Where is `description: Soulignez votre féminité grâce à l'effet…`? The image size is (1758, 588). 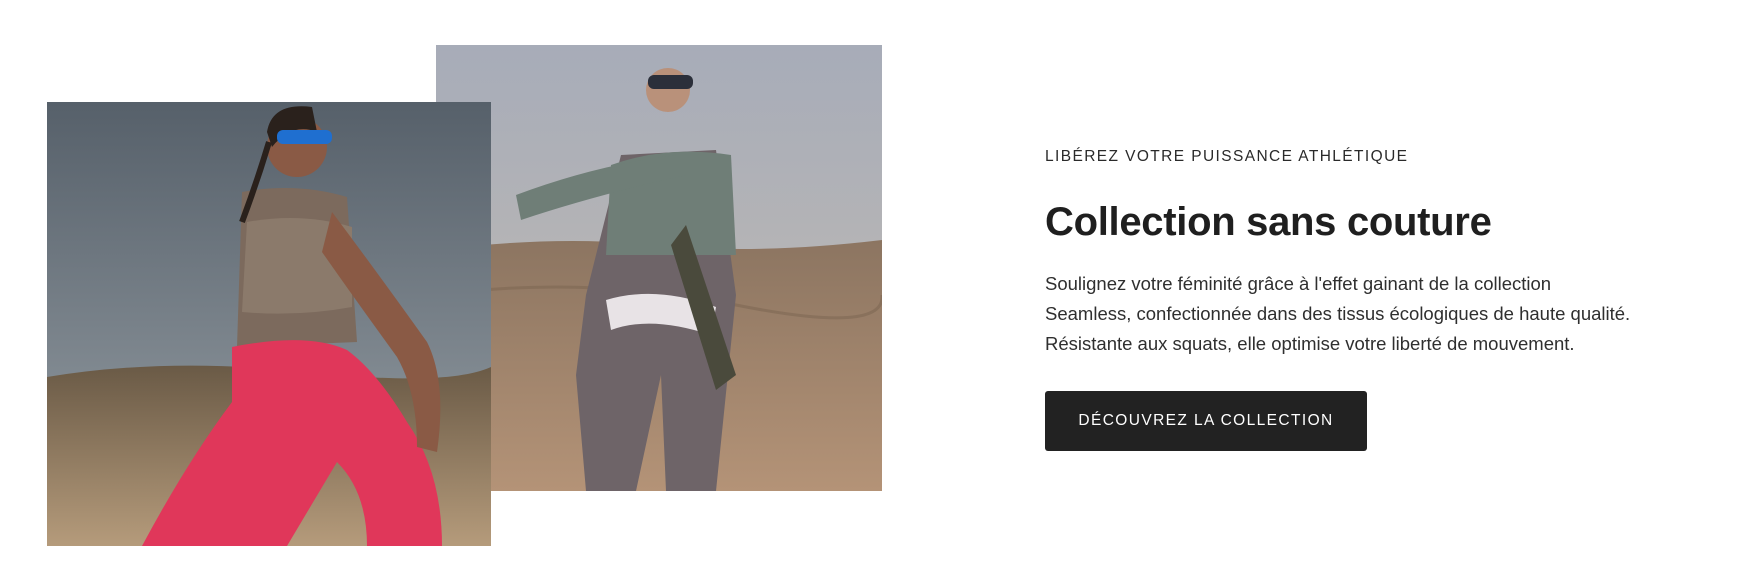 description: Soulignez votre féminité grâce à l'effet… is located at coordinates (1345, 314).